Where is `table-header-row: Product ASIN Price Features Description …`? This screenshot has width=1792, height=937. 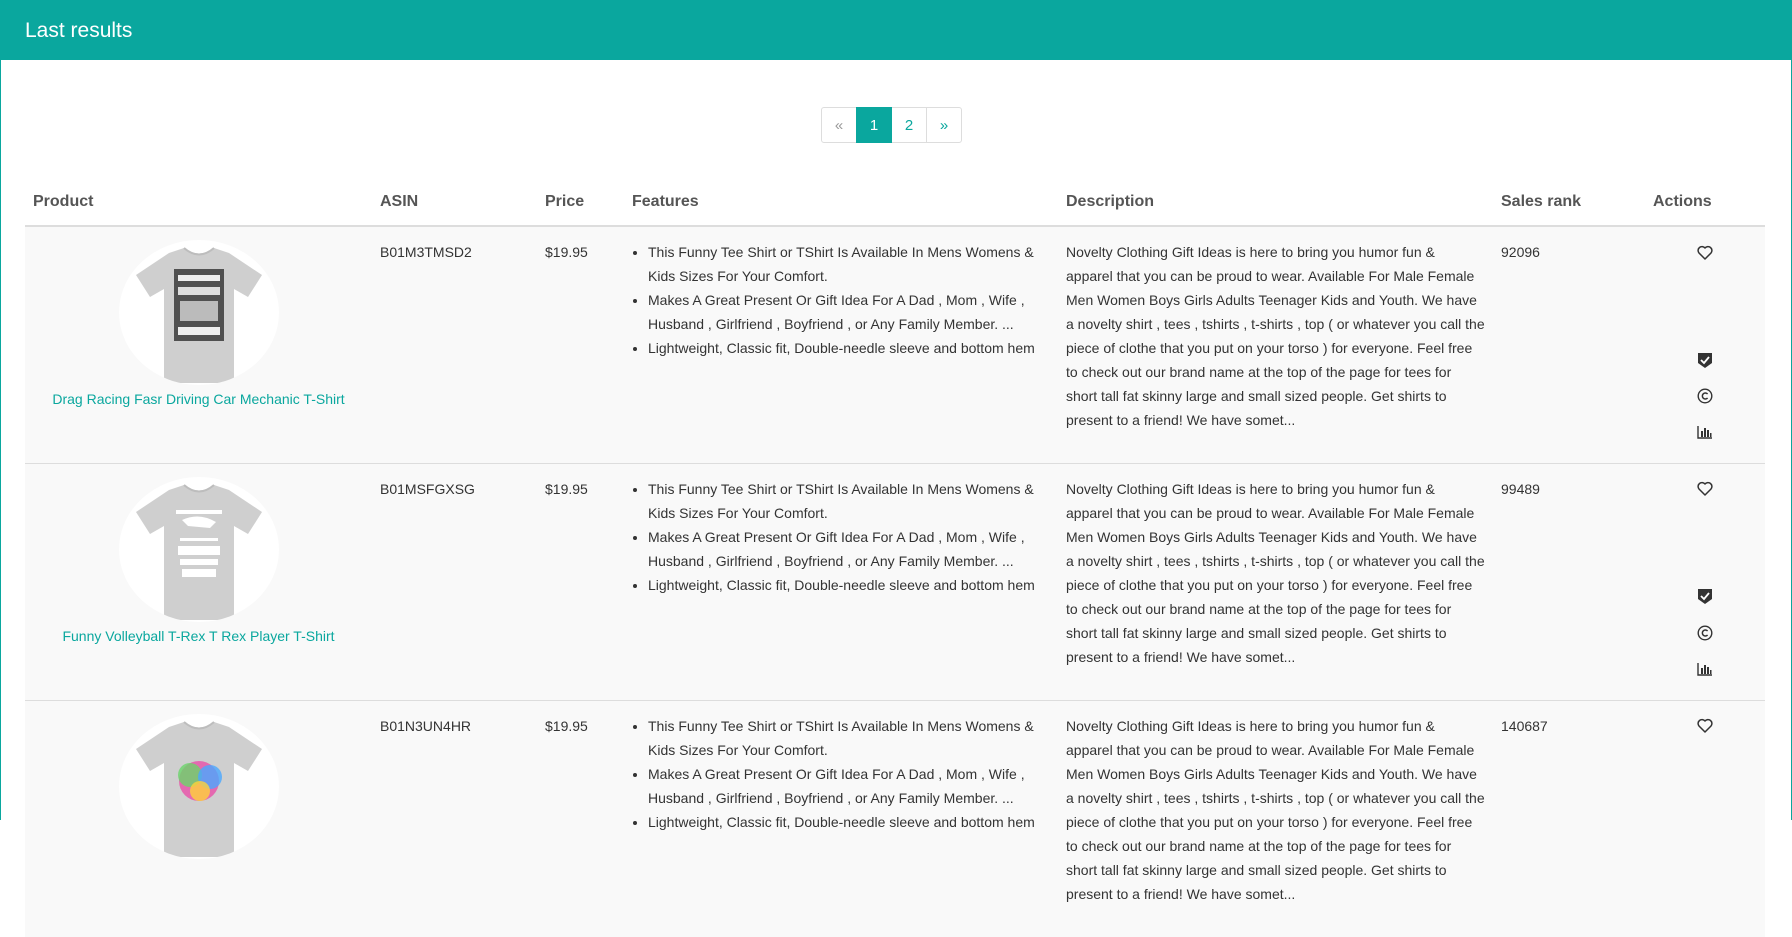
table-header-row: Product ASIN Price Features Description … is located at coordinates (895, 202).